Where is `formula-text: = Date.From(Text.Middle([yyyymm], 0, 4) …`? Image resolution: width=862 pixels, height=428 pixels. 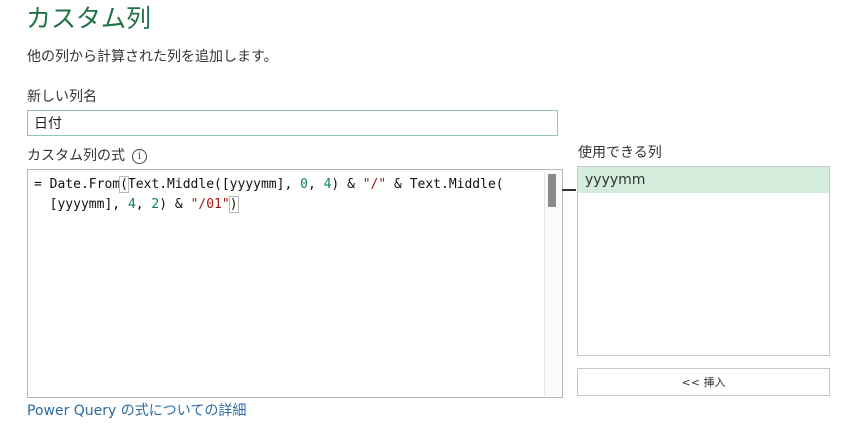
formula-text: = Date.From(Text.Middle([yyyymm], 0, 4) … is located at coordinates (289, 195).